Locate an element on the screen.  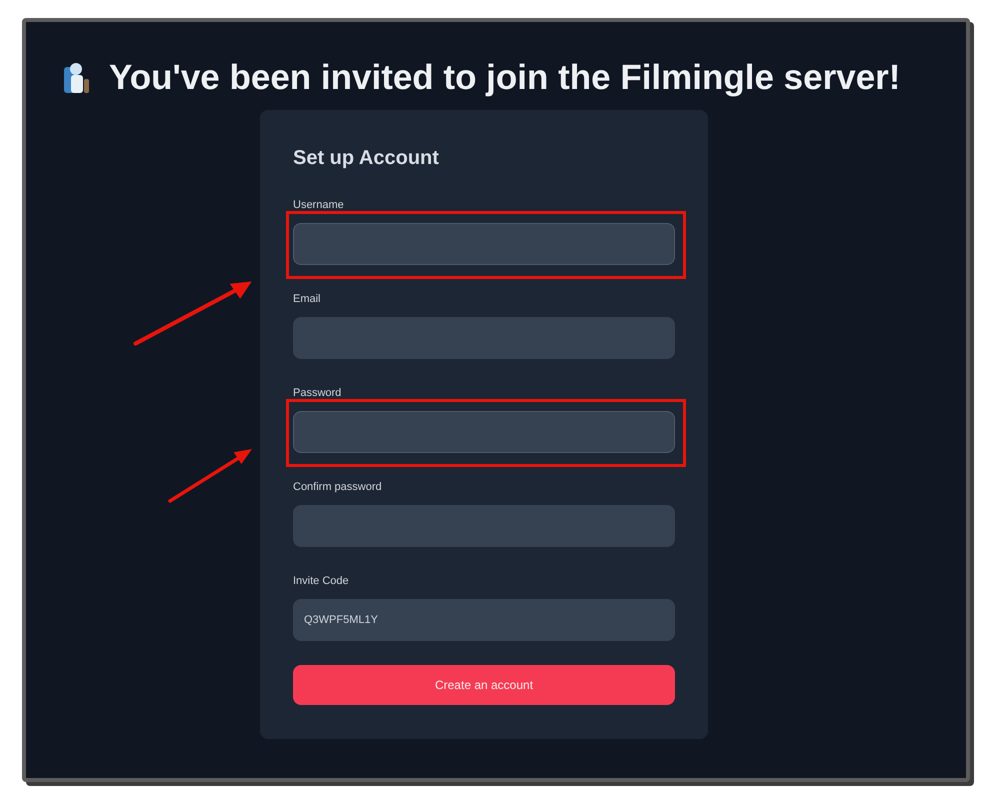
input-field: Q3WPF5ML1Y is located at coordinates (484, 620).